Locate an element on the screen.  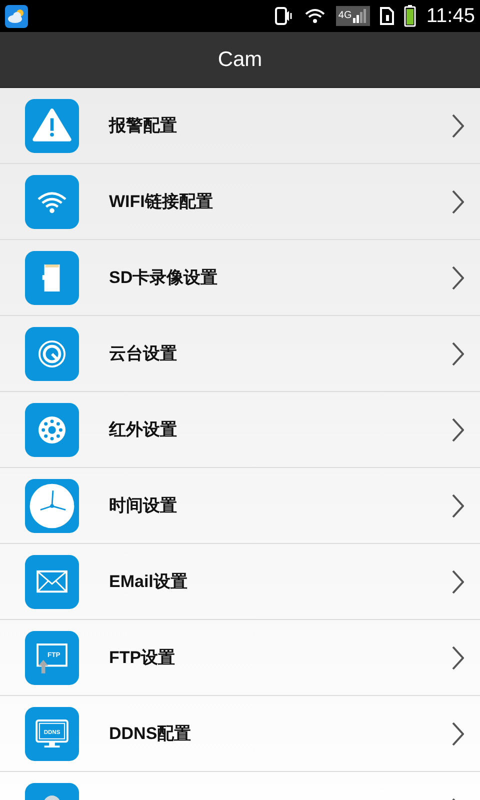
signal-icon is located at coordinates (359, 16).